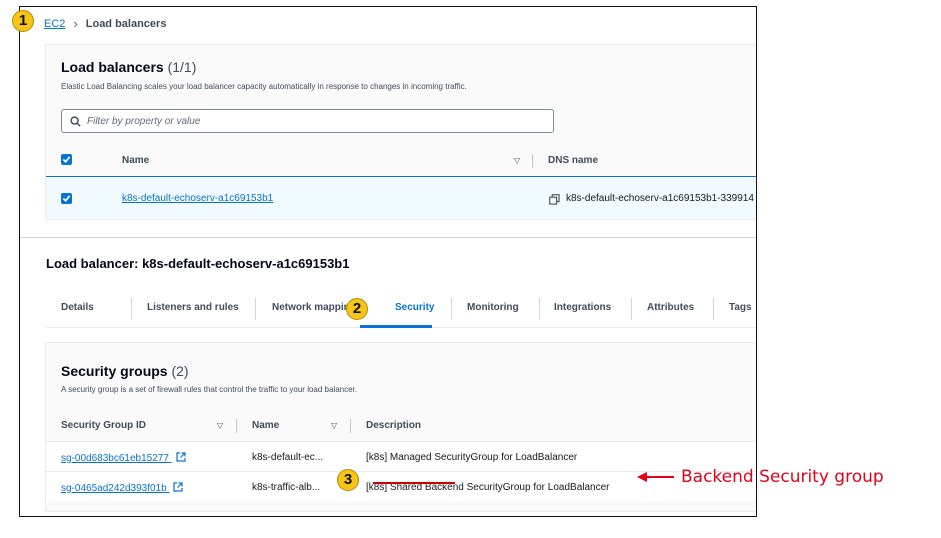  What do you see at coordinates (782, 477) in the screenshot?
I see `annotation-label: Backend Security group` at bounding box center [782, 477].